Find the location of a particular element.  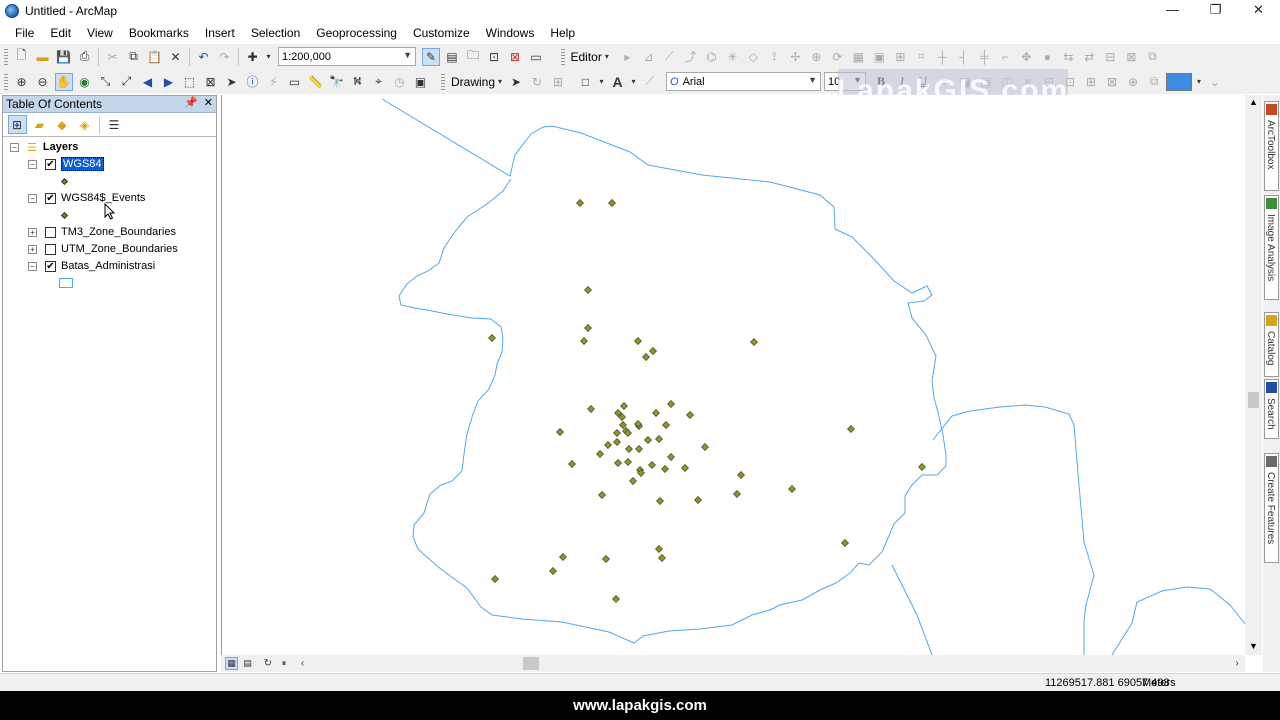

fill-color-swatch-icon is located at coordinates (1179, 81).